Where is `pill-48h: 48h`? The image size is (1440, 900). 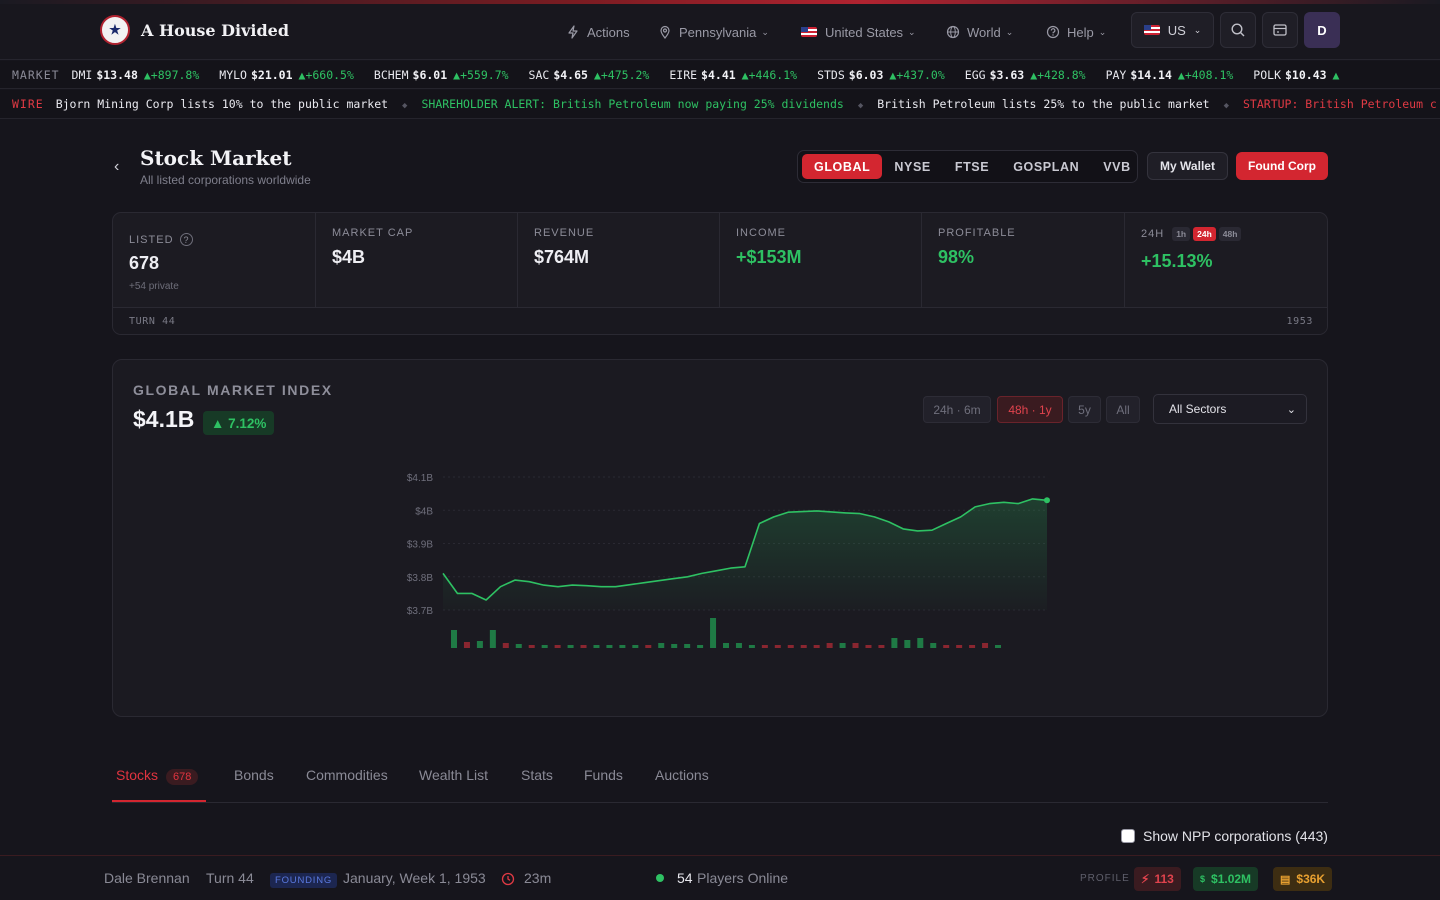 pill-48h: 48h is located at coordinates (1230, 234).